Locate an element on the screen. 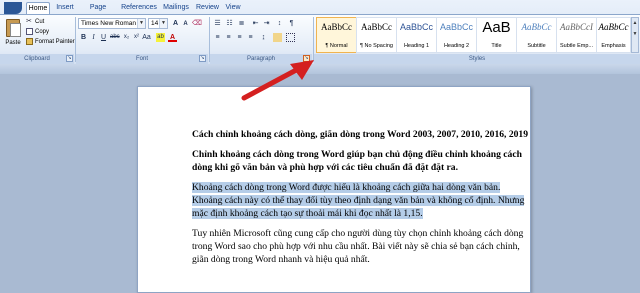 The image size is (640, 293). font-size-value: 14 is located at coordinates (155, 23).